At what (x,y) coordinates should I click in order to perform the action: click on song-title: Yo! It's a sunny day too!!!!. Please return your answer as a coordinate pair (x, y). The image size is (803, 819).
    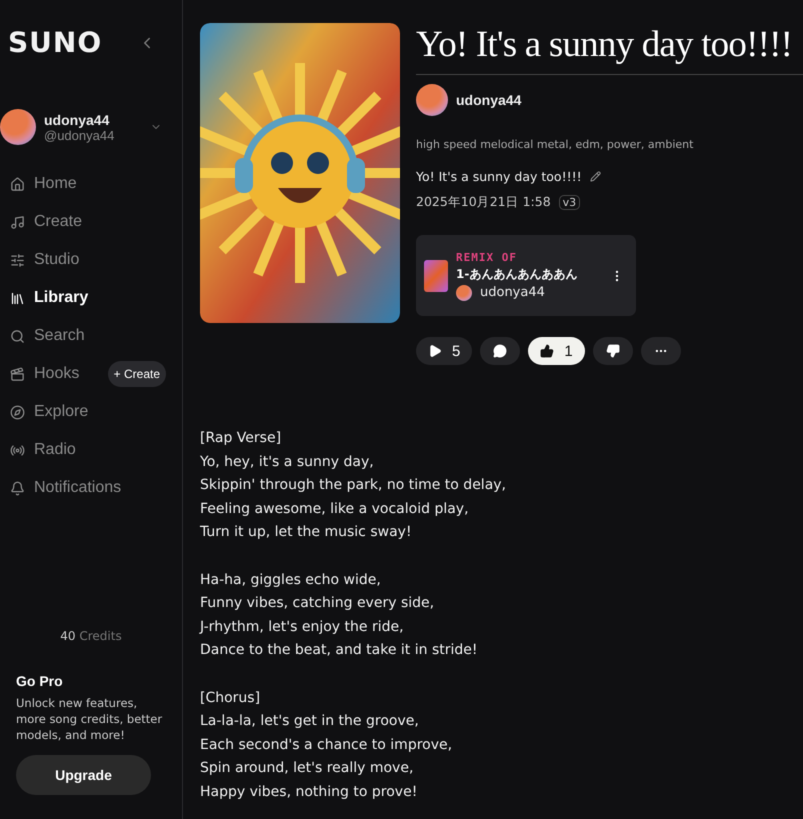
    Looking at the image, I should click on (609, 49).